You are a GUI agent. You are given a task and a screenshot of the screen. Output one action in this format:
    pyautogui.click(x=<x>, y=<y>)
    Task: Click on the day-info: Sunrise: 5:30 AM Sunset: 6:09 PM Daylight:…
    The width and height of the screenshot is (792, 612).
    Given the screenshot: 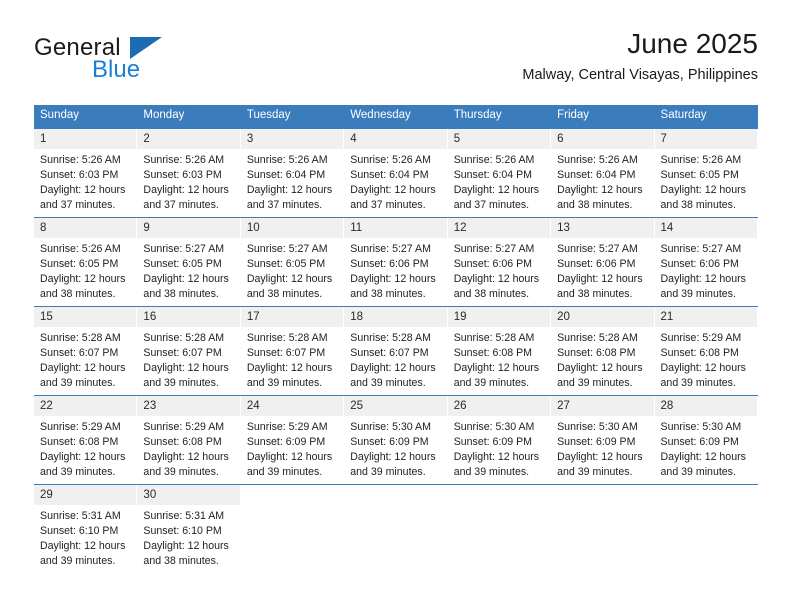 What is the action you would take?
    pyautogui.click(x=706, y=448)
    